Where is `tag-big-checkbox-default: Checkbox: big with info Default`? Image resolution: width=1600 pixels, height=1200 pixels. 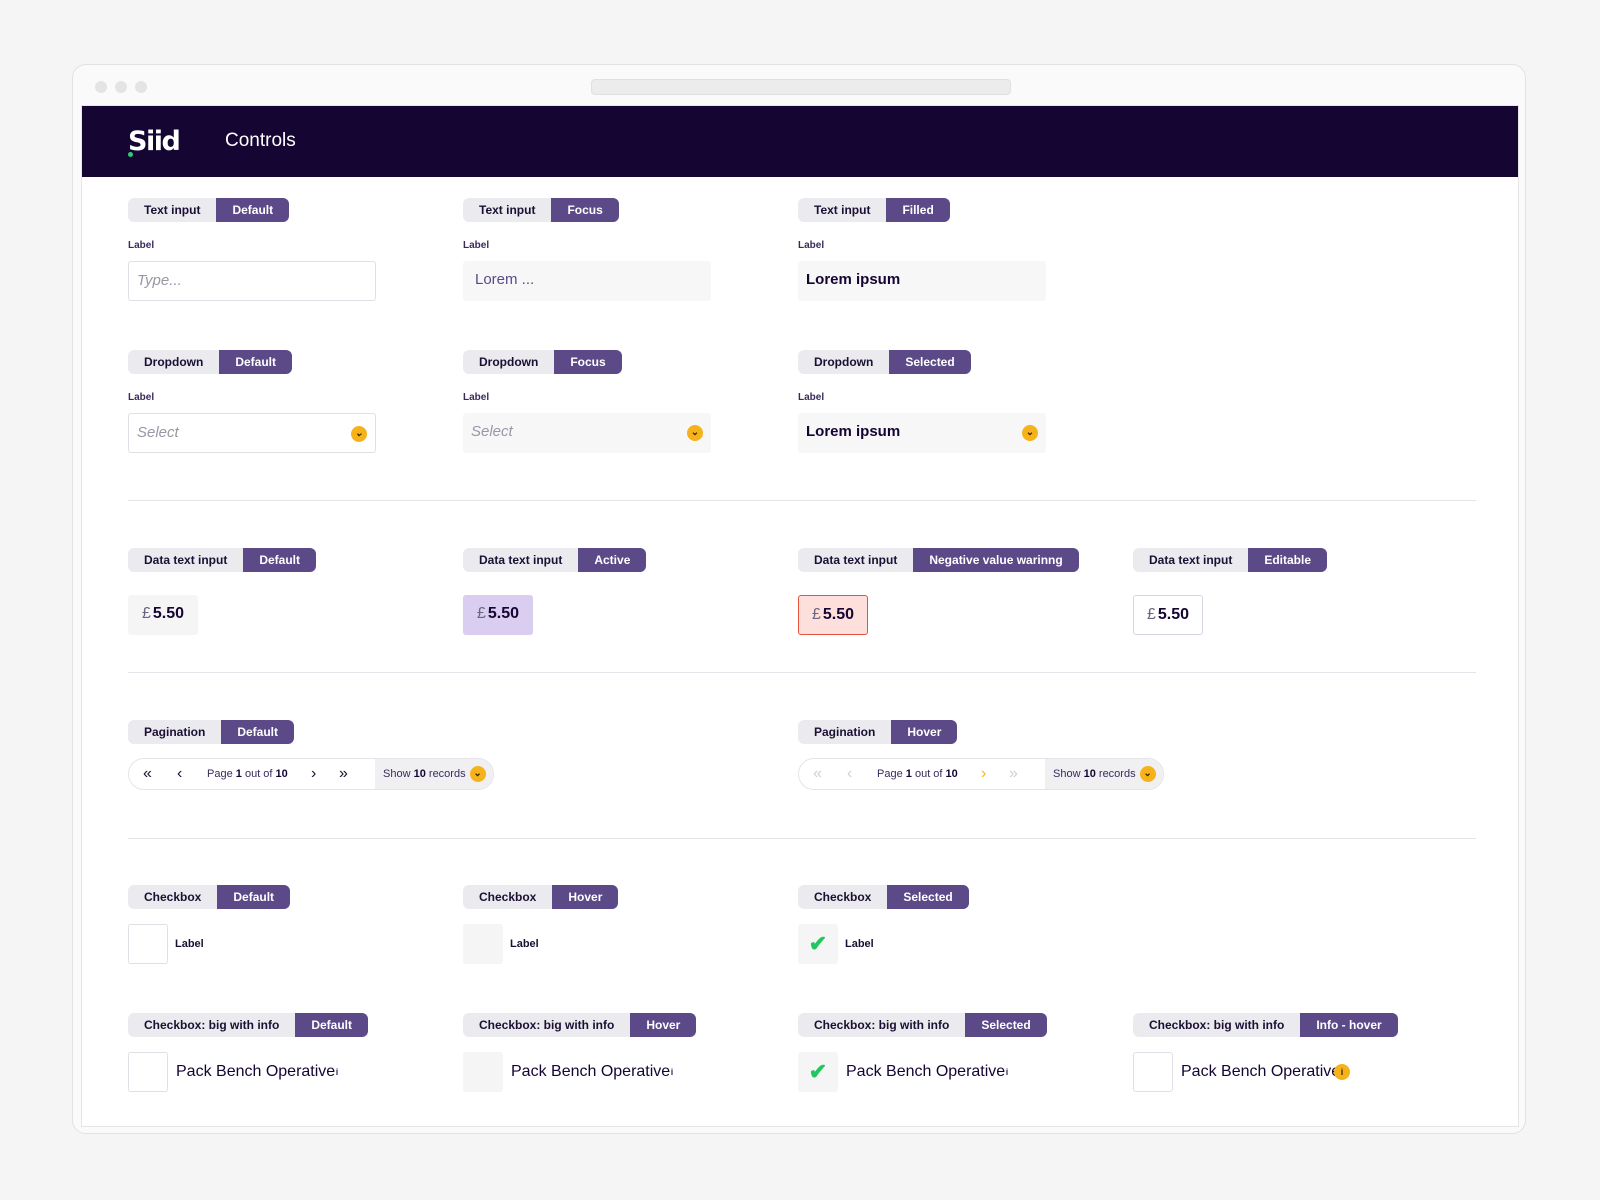 tag-big-checkbox-default: Checkbox: big with info Default is located at coordinates (248, 1025).